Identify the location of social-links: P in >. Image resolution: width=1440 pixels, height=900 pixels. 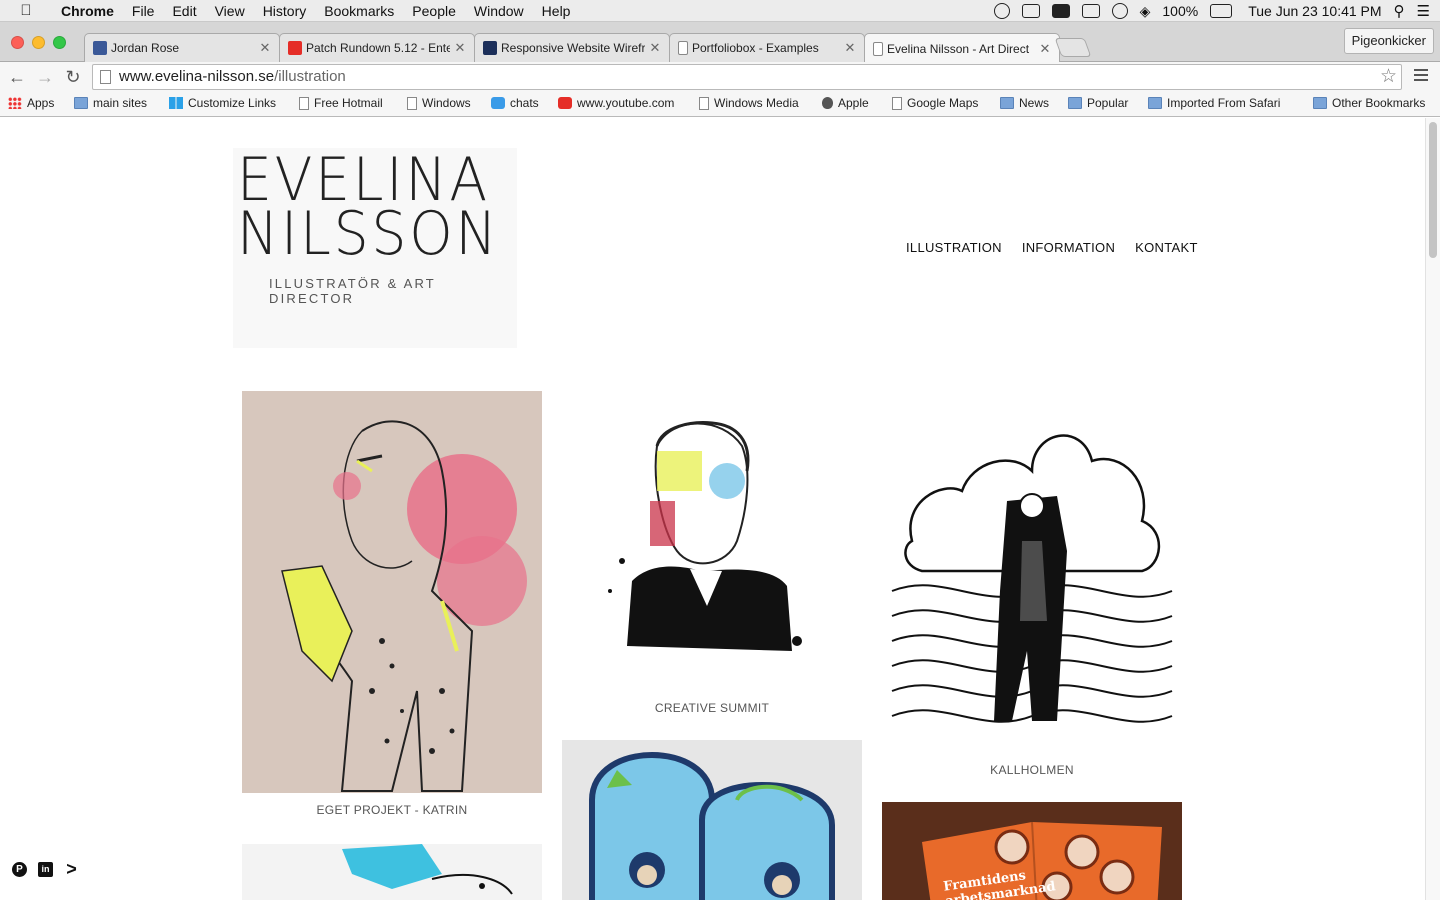
(45, 869).